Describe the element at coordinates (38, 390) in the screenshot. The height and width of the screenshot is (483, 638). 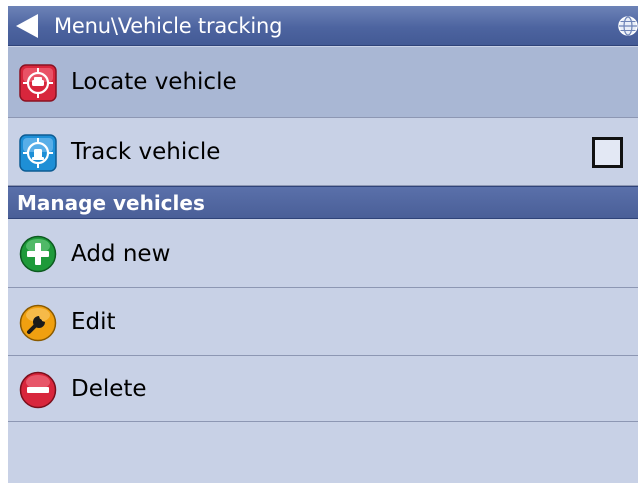
I see `minus-icon` at that location.